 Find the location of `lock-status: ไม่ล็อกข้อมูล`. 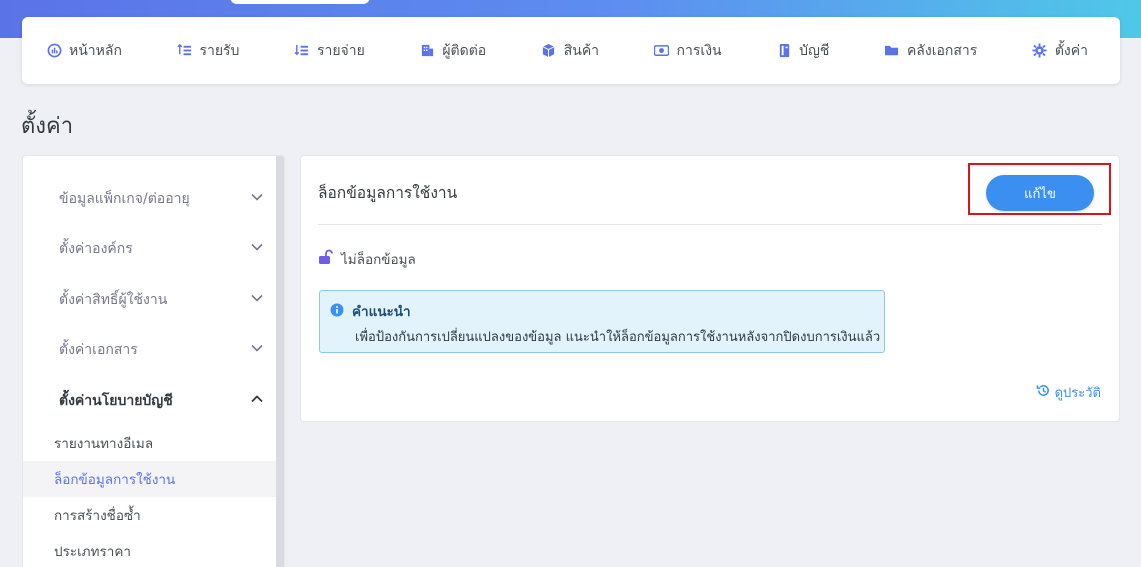

lock-status: ไม่ล็อกข้อมูล is located at coordinates (367, 259).